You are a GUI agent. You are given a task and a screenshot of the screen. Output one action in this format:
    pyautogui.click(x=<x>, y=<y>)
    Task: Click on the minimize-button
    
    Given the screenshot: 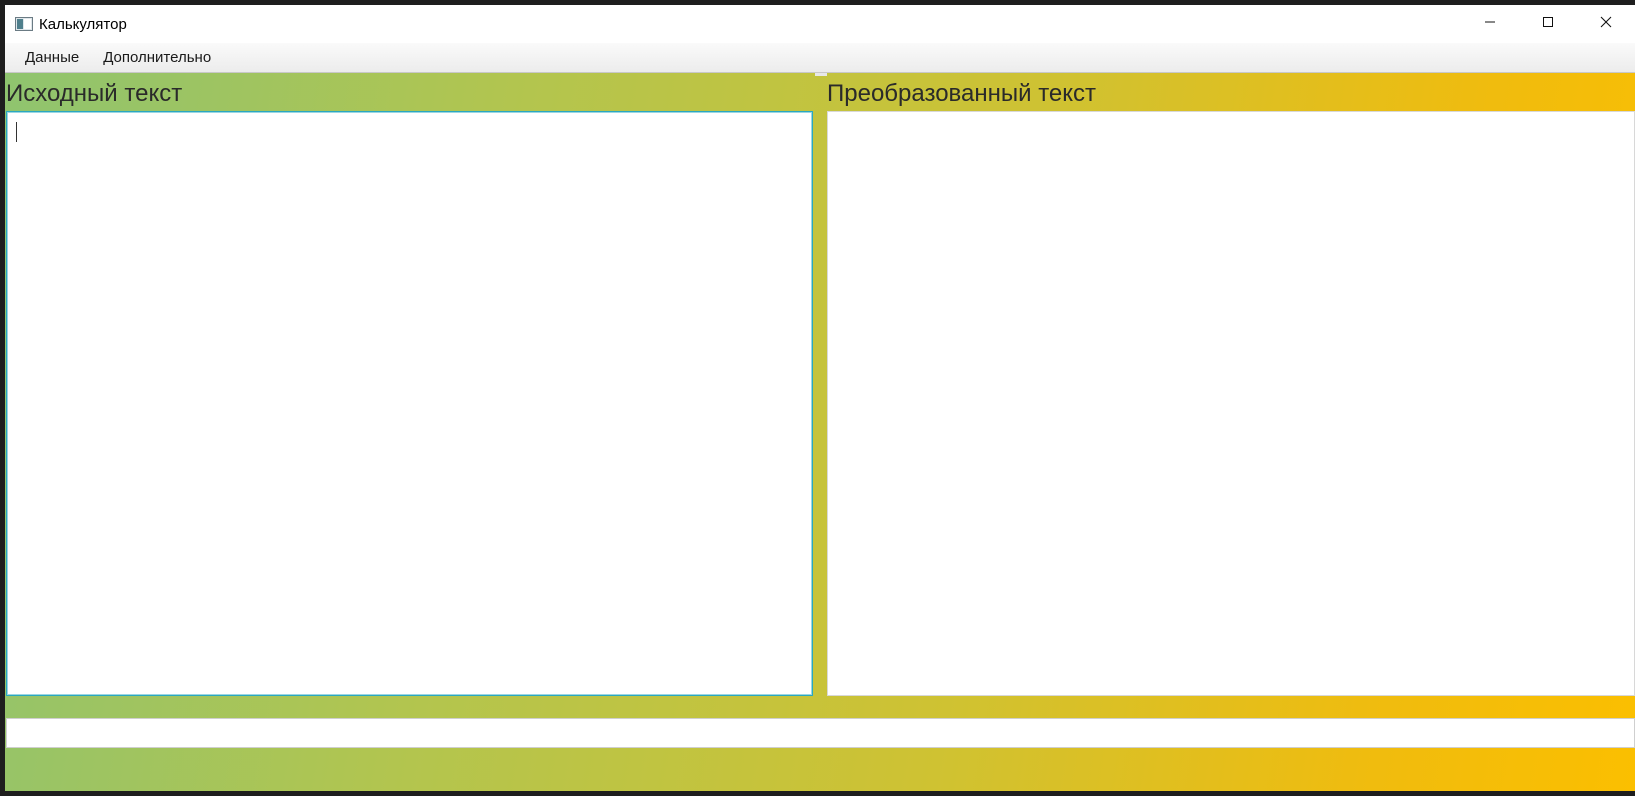 What is the action you would take?
    pyautogui.click(x=1490, y=24)
    